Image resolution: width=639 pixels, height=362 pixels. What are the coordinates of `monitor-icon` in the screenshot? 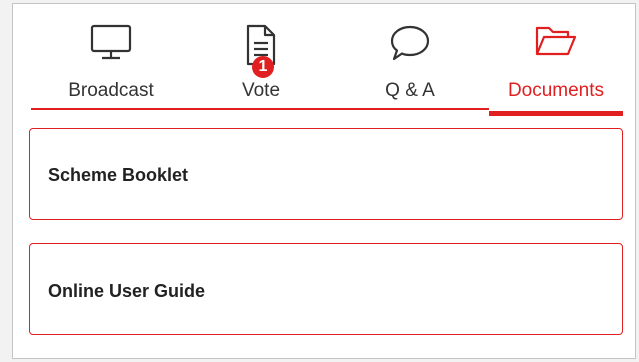 It's located at (111, 44).